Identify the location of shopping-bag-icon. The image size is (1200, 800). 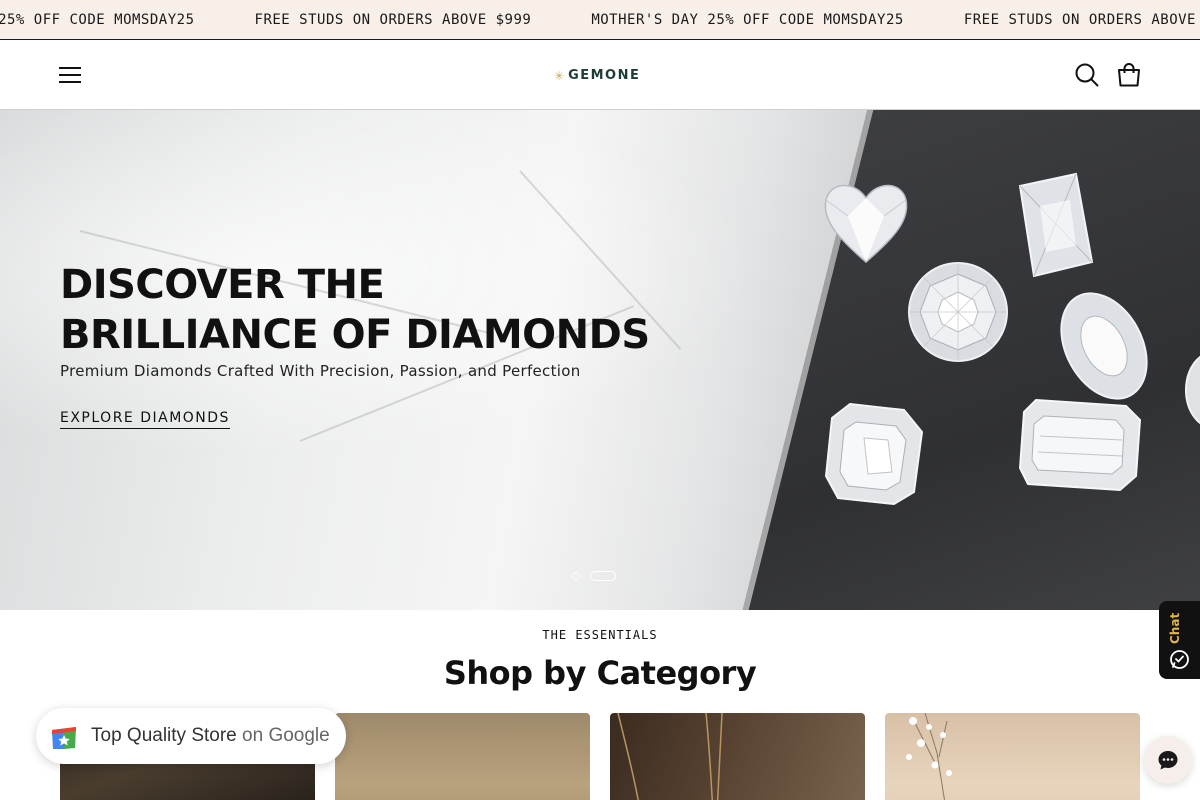
(1129, 75).